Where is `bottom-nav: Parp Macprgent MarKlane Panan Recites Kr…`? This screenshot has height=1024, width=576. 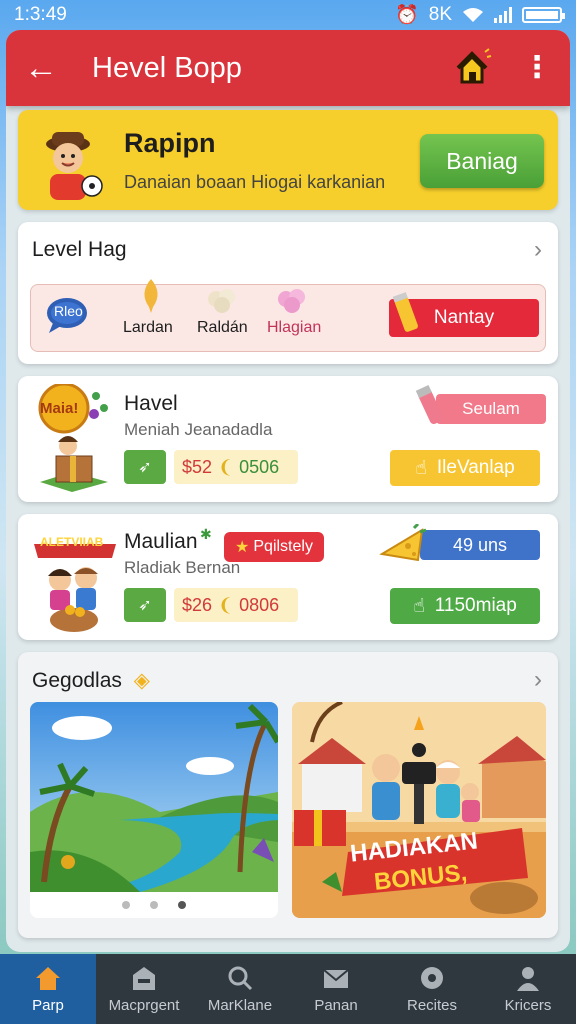
bottom-nav: Parp Macprgent MarKlane Panan Recites Kr… is located at coordinates (288, 989).